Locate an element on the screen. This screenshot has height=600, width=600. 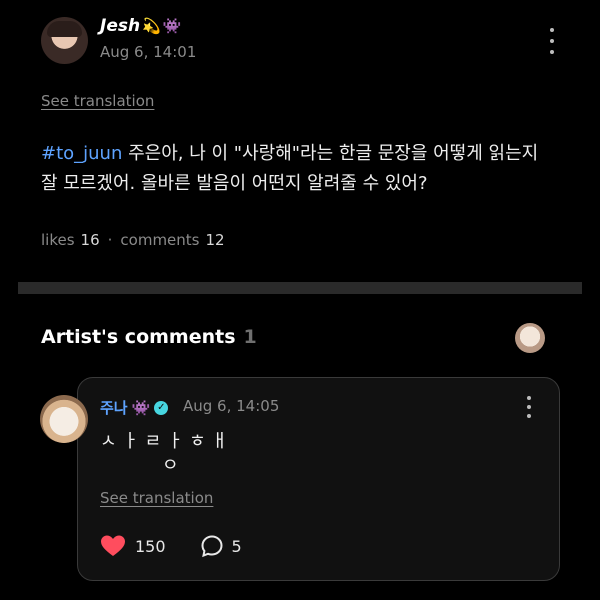
post-author-avatar is located at coordinates (64, 40).